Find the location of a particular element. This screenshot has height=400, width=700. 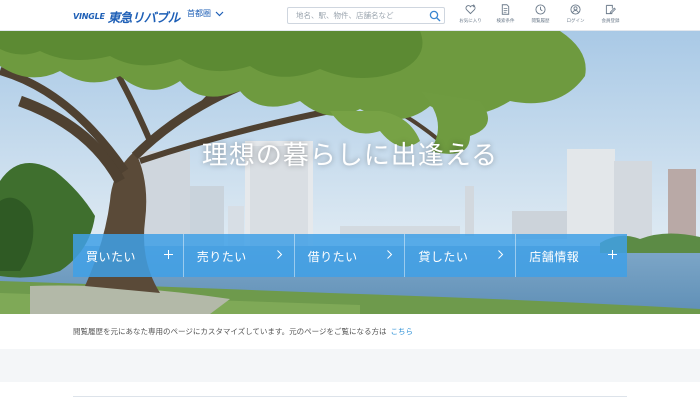

site-header: VINGLE 東急リバブル 首都圏 お気に入り is located at coordinates (350, 15).